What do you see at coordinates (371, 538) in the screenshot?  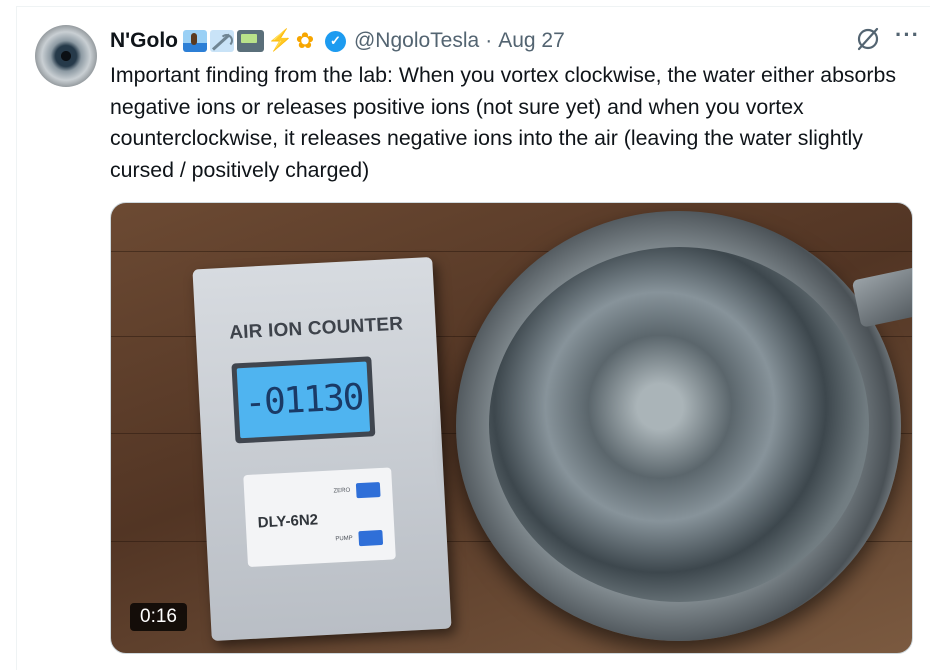 I see `pump-button` at bounding box center [371, 538].